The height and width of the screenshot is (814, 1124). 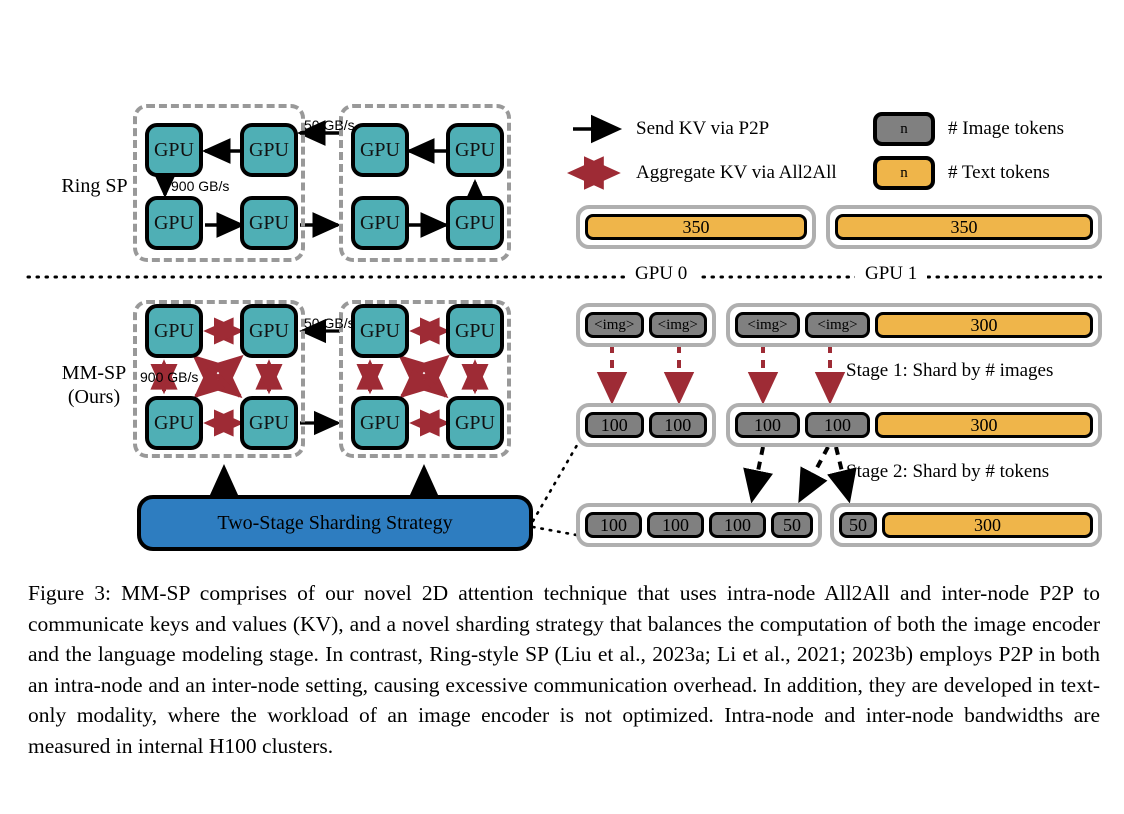 I want to click on gpu-caption-1: GPU 1, so click(x=891, y=274).